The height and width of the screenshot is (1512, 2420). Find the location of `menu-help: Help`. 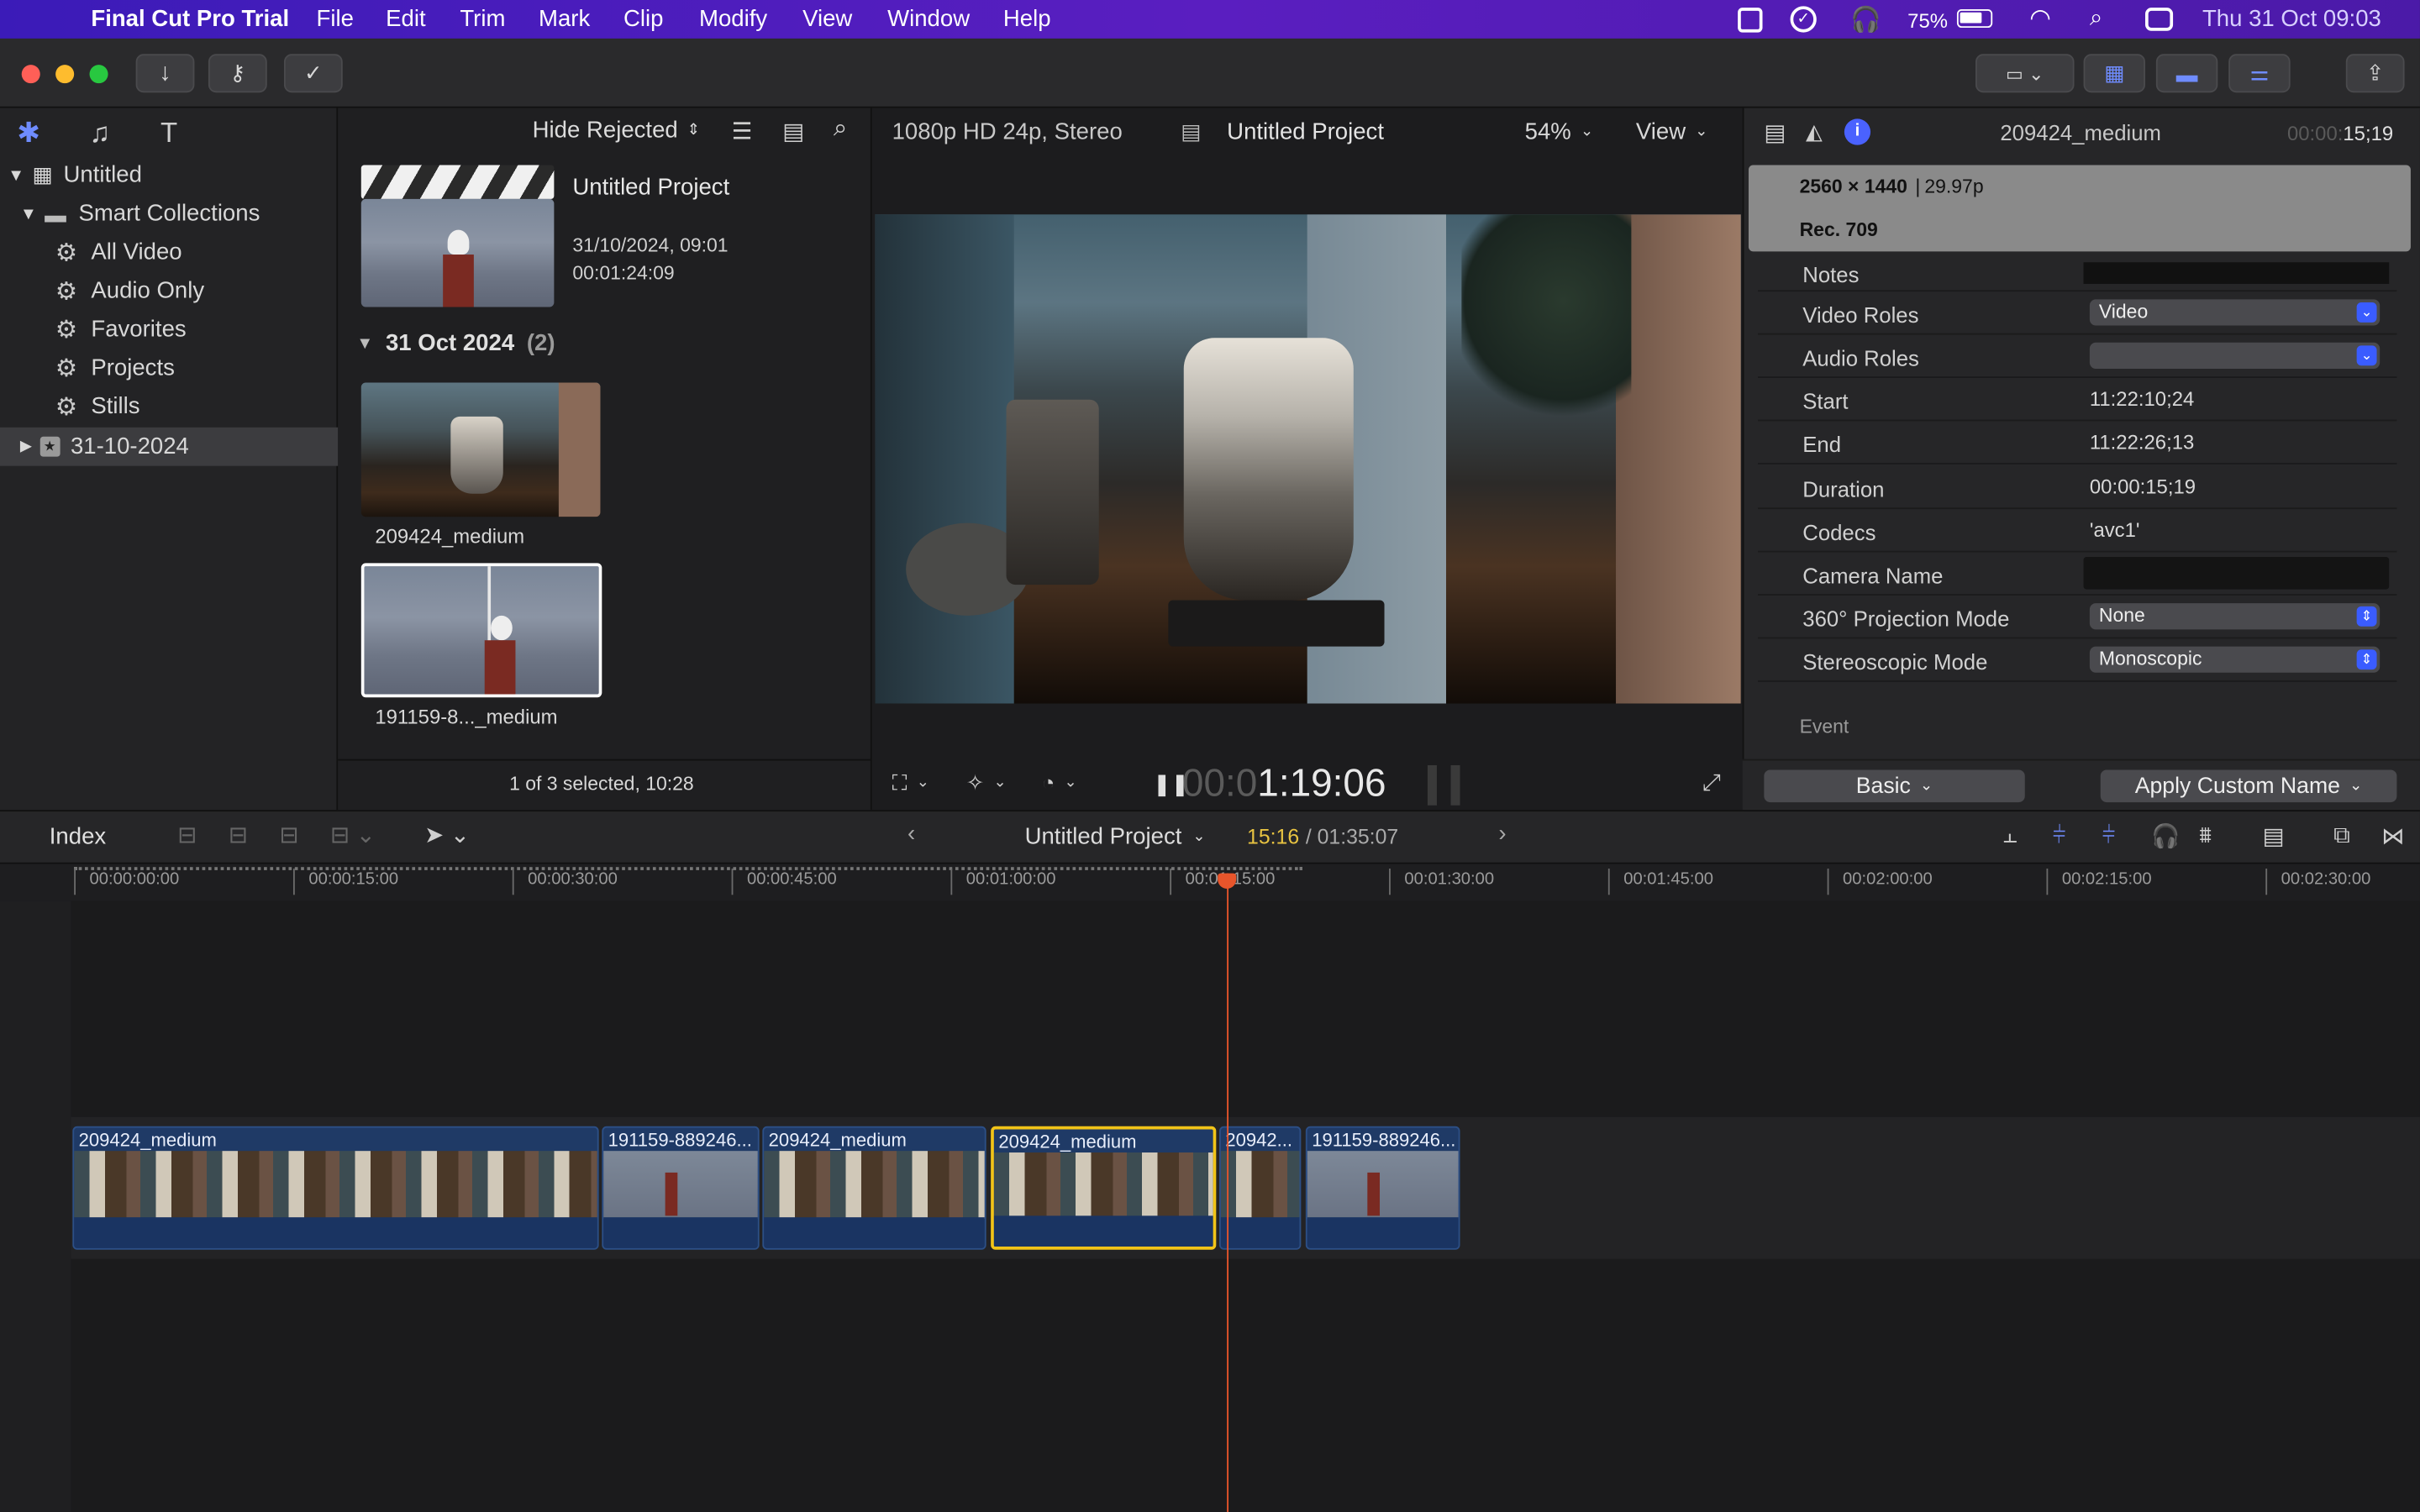

menu-help: Help is located at coordinates (1027, 19).